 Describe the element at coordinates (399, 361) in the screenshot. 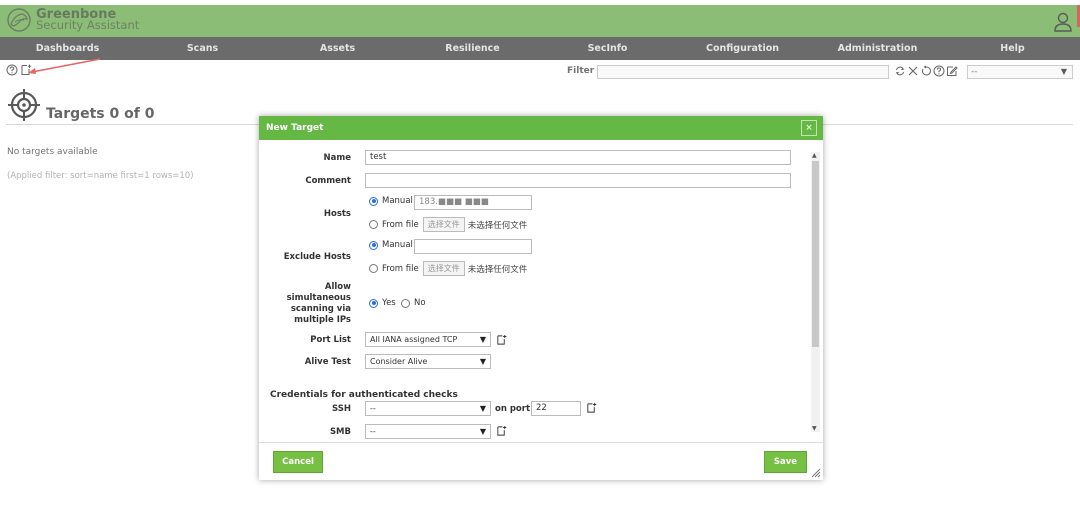

I see `alive-test-value: Consider Alive` at that location.